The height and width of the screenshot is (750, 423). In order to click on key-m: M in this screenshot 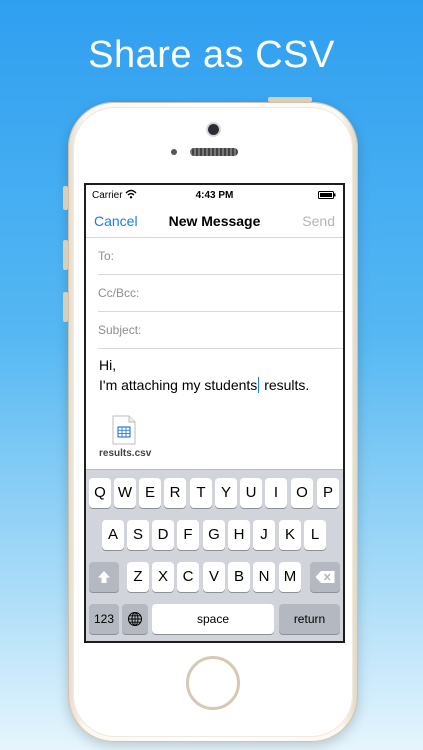, I will do `click(290, 577)`.